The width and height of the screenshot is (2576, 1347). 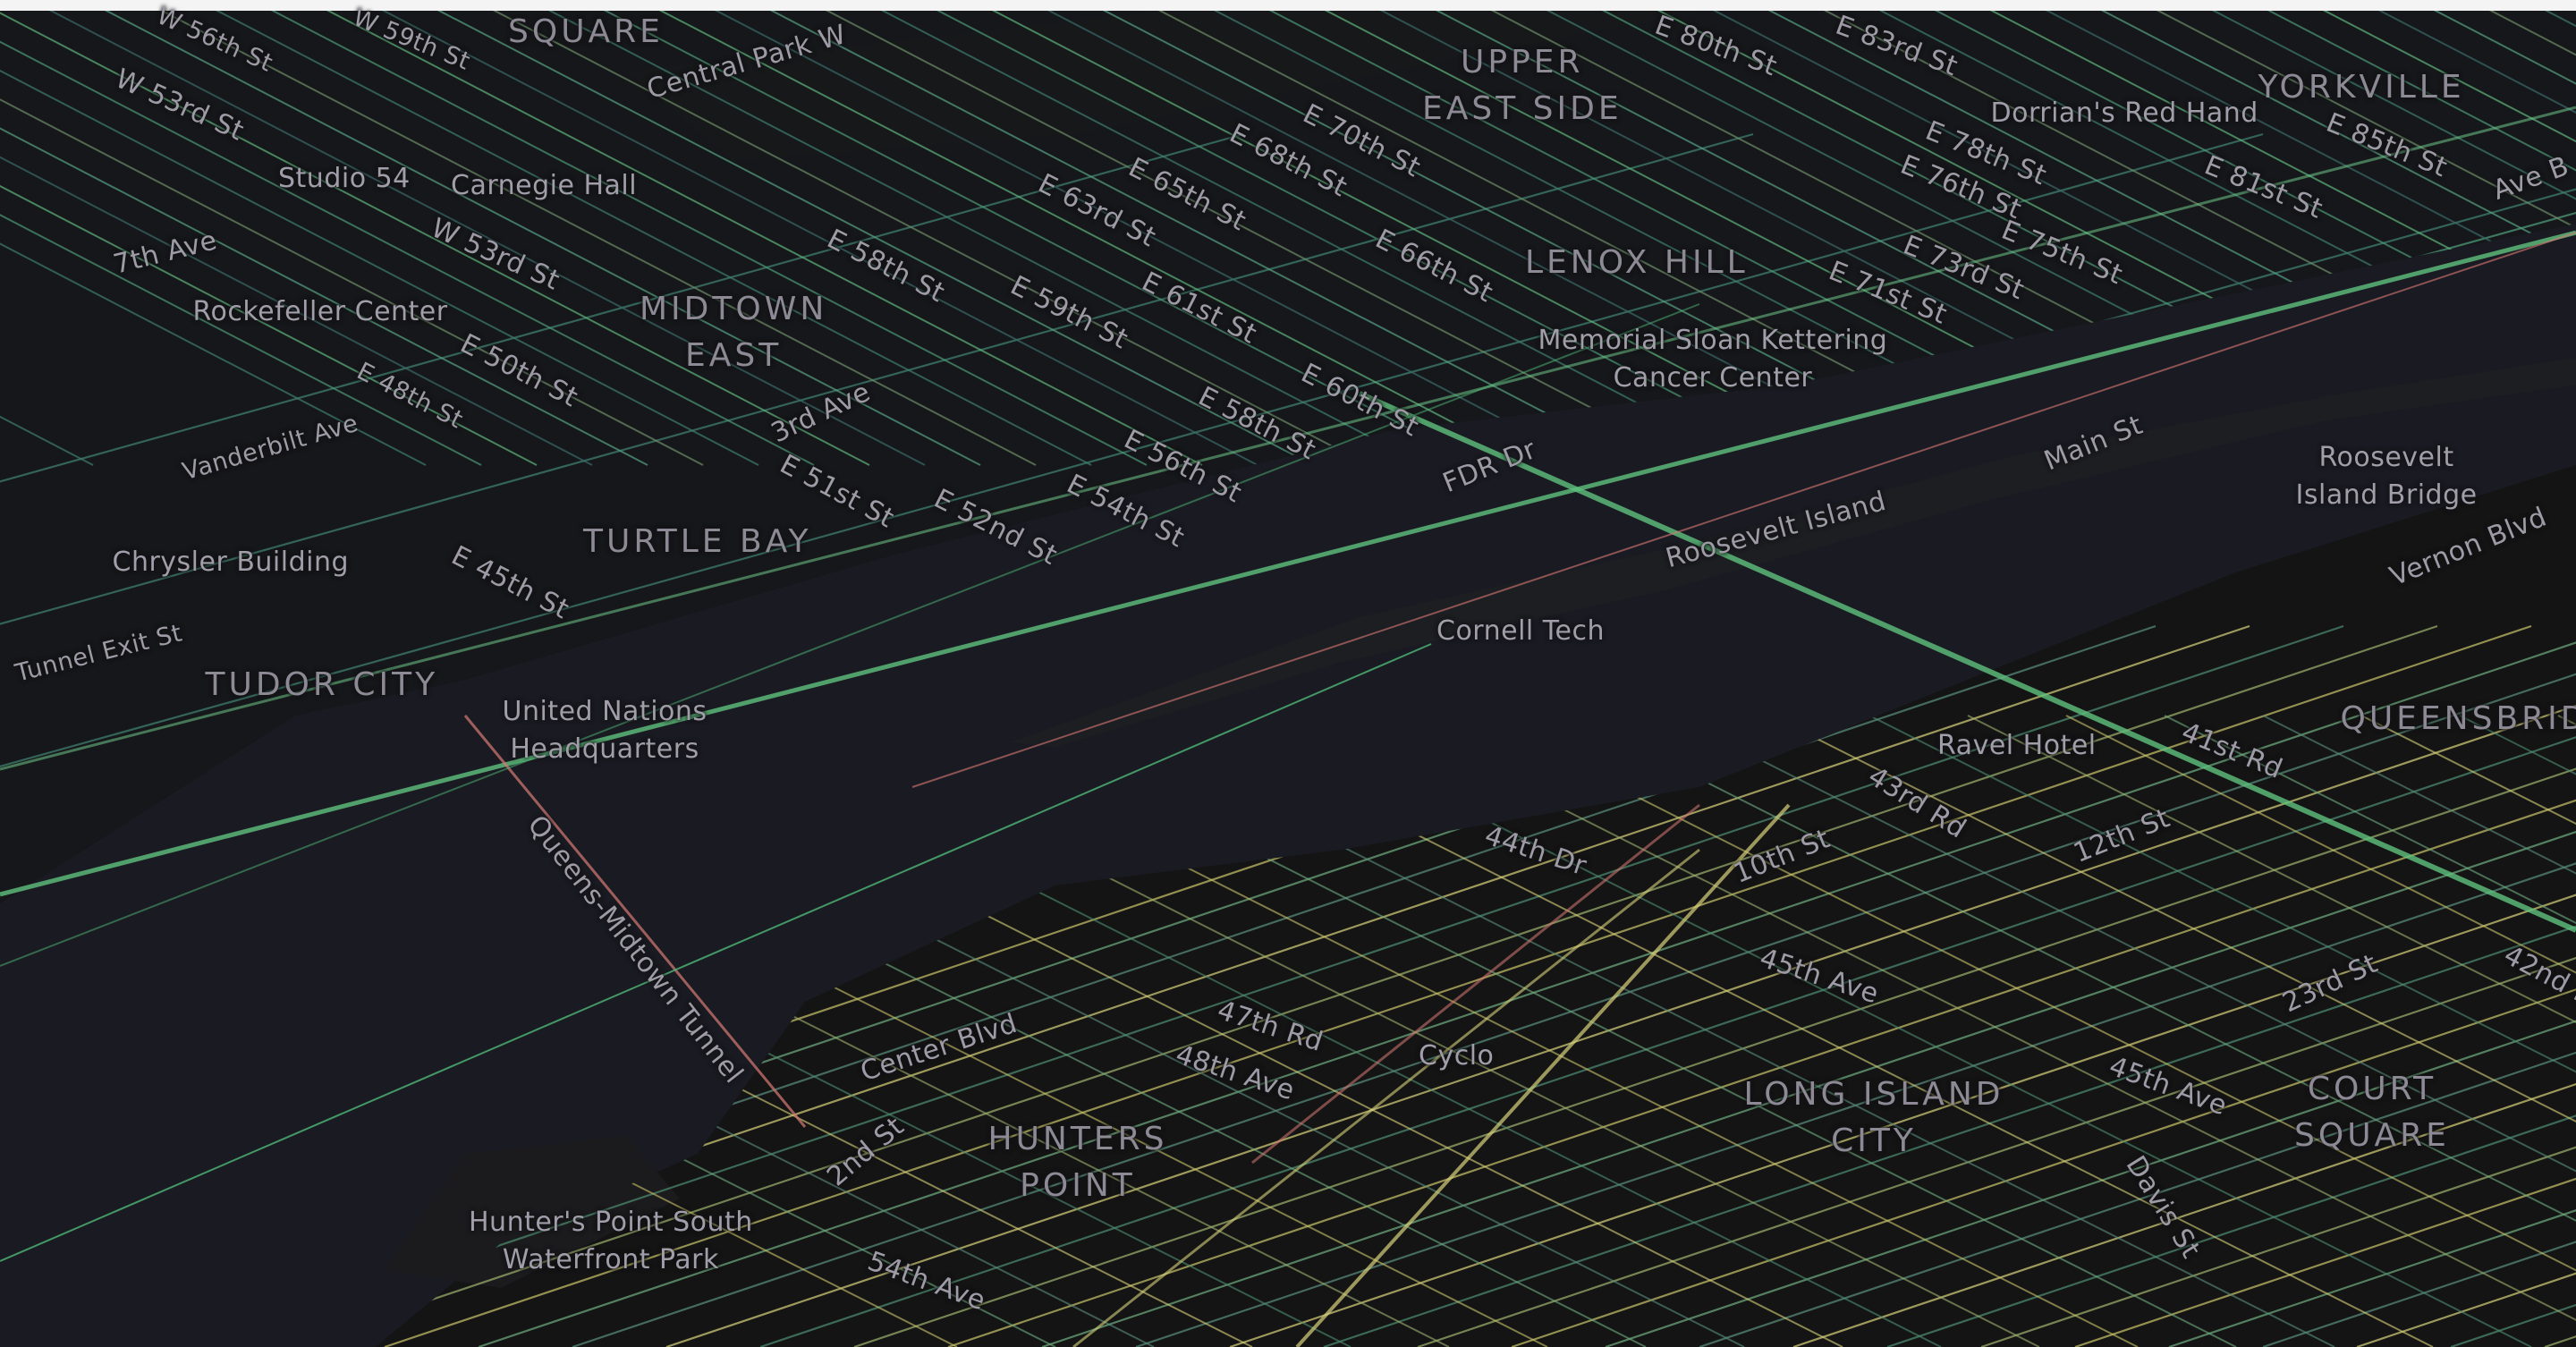 I want to click on map-label-lic: LONG ISLAND CITY, so click(x=1874, y=1118).